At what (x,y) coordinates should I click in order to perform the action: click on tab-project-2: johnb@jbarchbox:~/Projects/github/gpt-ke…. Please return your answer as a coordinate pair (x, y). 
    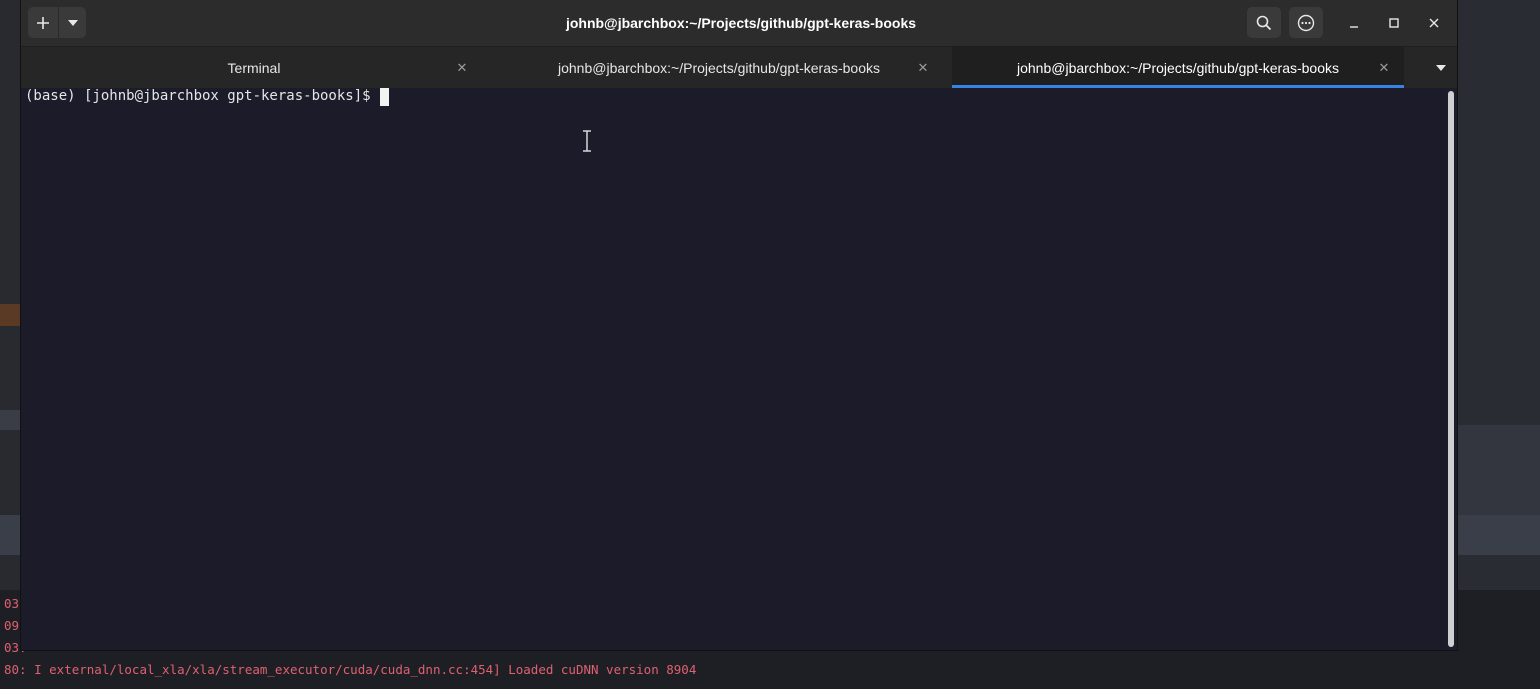
    Looking at the image, I should click on (1178, 67).